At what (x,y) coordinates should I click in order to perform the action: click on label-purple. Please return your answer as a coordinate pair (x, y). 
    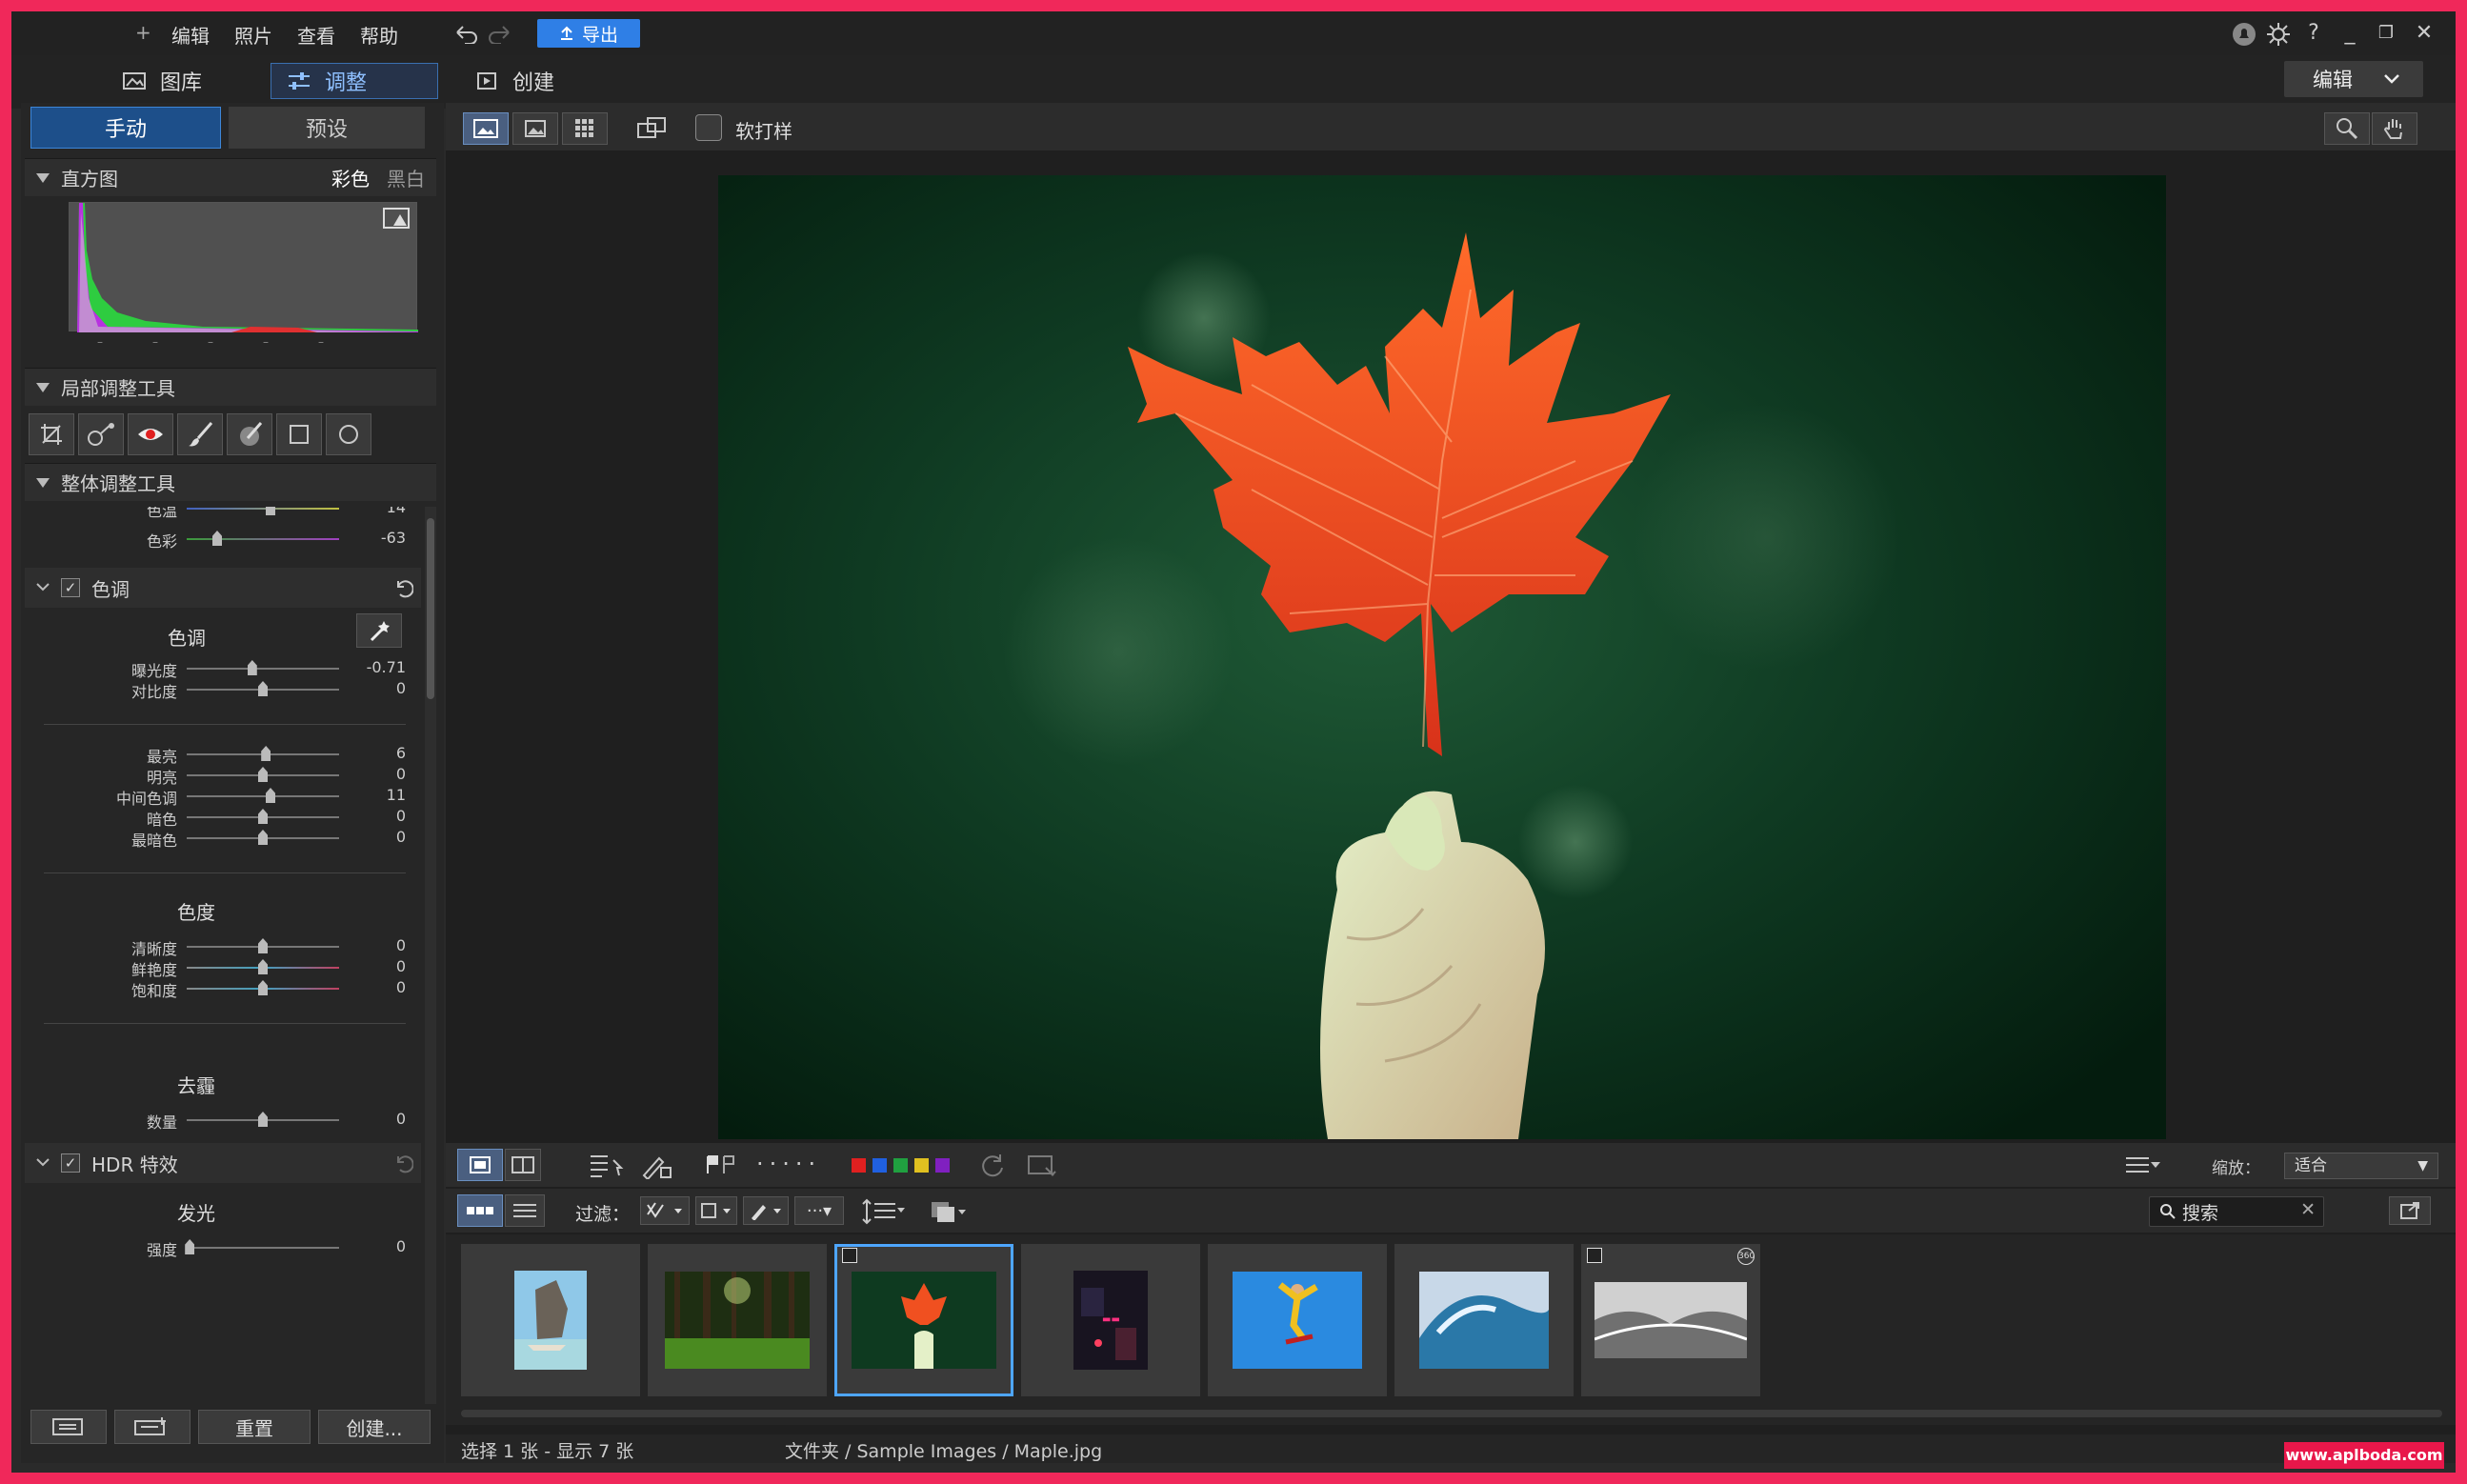
    Looking at the image, I should click on (942, 1165).